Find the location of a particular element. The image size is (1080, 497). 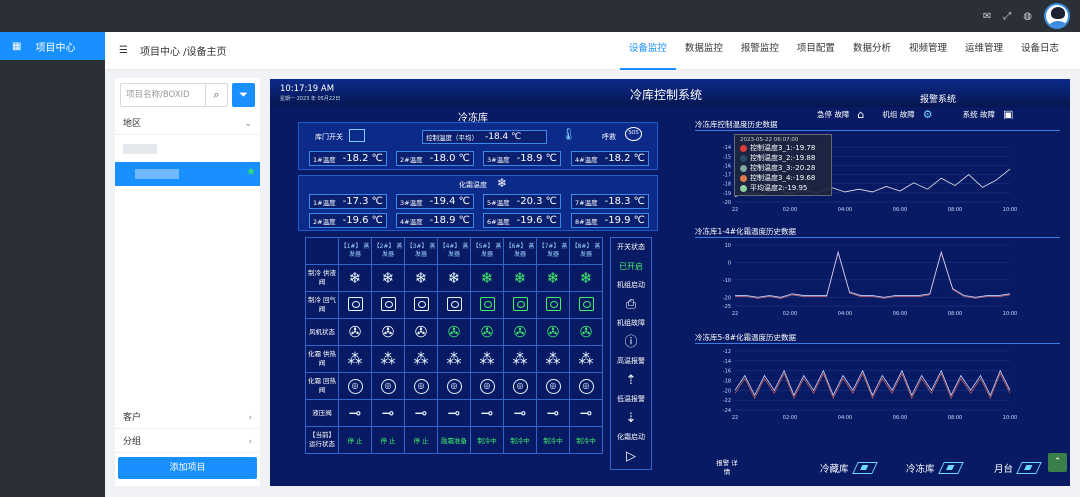

y-tick-label: -20 is located at coordinates (727, 203).